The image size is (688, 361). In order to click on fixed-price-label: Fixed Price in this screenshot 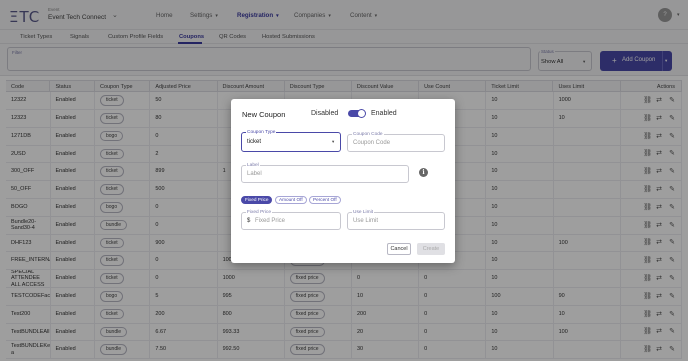, I will do `click(259, 212)`.